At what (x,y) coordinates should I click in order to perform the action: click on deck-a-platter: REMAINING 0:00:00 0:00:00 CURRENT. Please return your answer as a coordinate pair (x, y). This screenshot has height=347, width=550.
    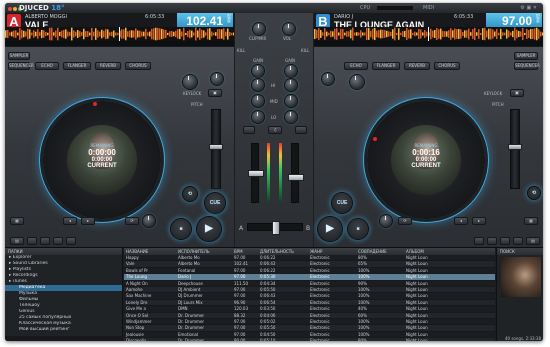
    Looking at the image, I should click on (102, 160).